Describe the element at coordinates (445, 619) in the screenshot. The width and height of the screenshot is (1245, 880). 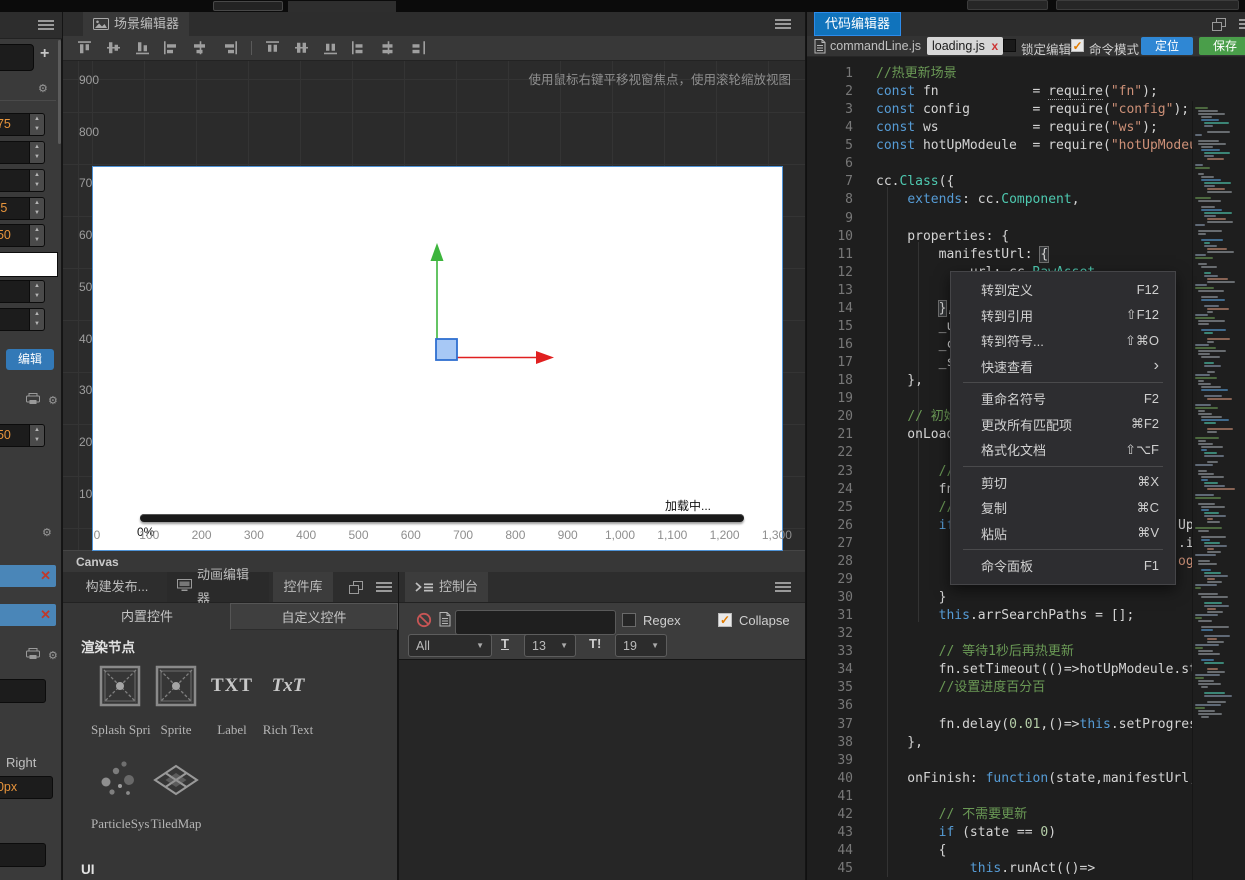
I see `open-log-file-icon` at that location.